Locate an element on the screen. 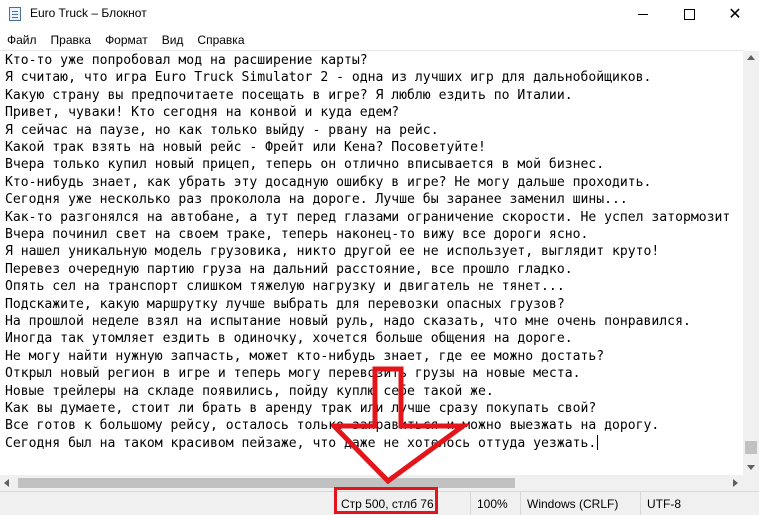  minimize-icon is located at coordinates (643, 14).